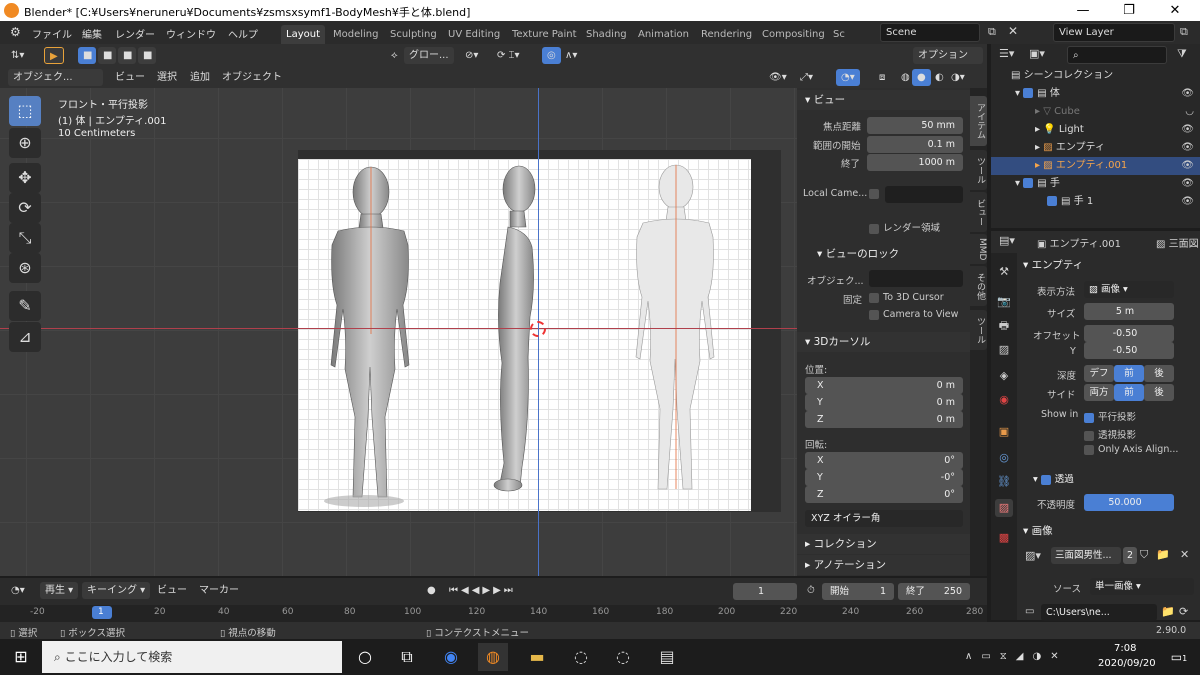 This screenshot has width=1200, height=675. I want to click on outliner-item-empty-001: ▸ ▨ エンプティ.001 👁, so click(1095, 166).